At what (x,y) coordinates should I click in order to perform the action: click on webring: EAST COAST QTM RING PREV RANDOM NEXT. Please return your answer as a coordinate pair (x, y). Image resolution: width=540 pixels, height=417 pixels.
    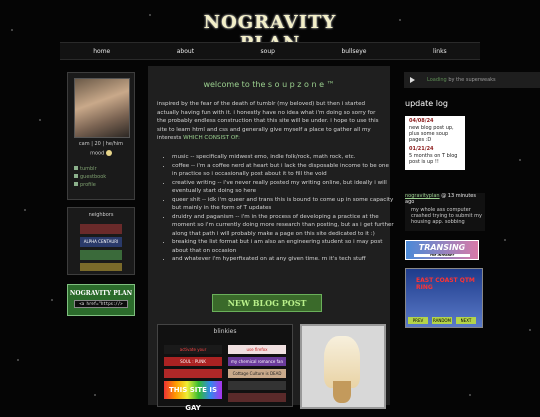
    Looking at the image, I should click on (444, 298).